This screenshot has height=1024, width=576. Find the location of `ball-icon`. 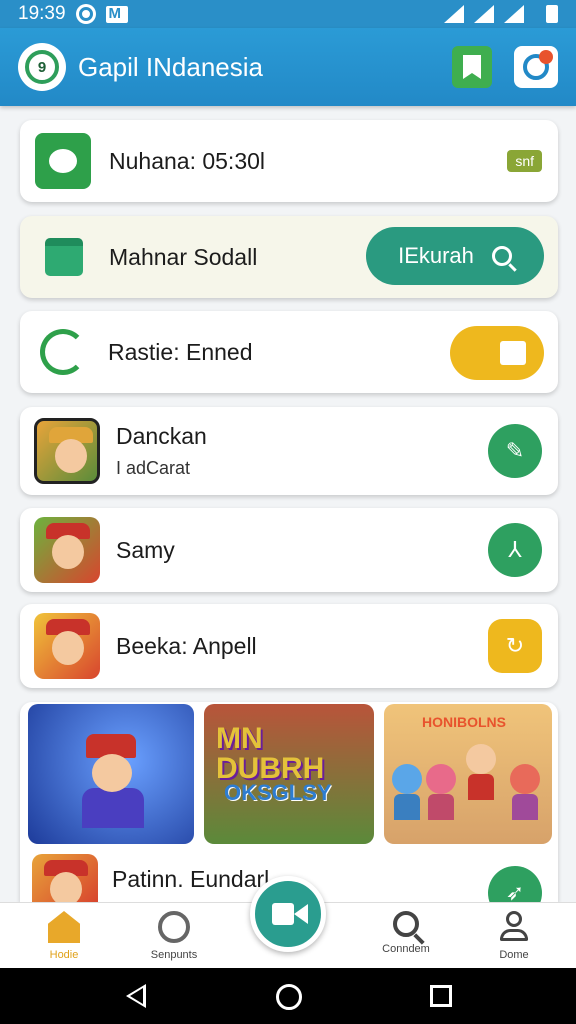

ball-icon is located at coordinates (174, 927).